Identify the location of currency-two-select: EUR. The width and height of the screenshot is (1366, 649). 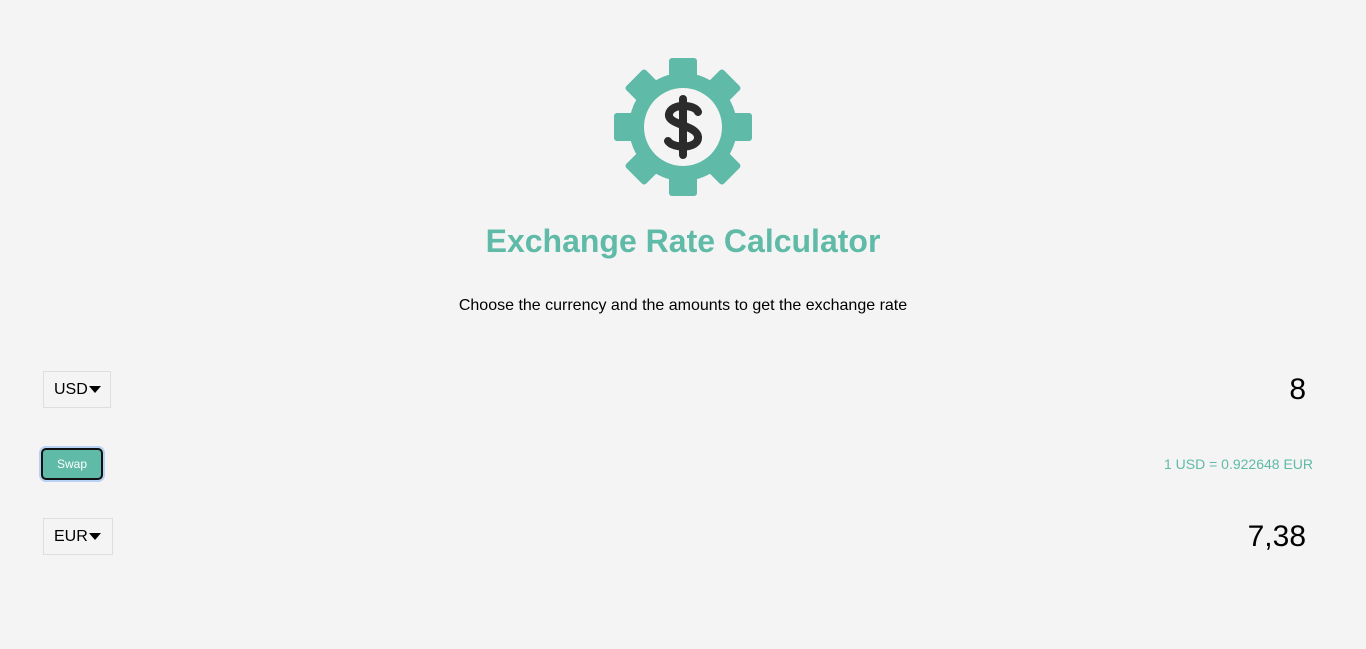
(78, 536).